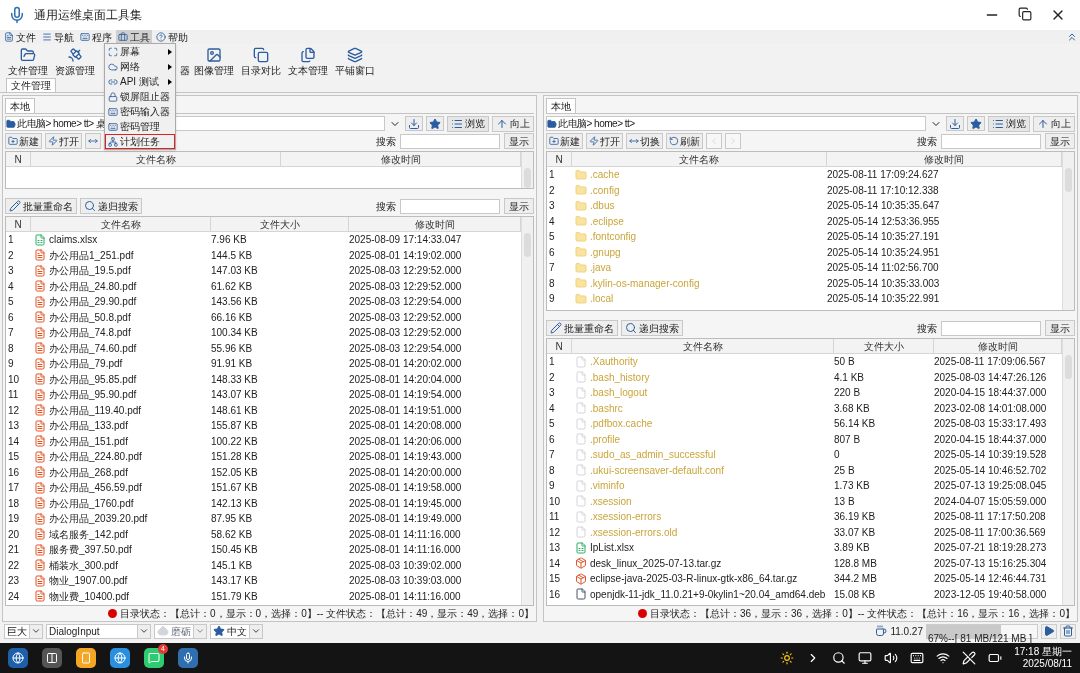  Describe the element at coordinates (95, 488) in the screenshot. I see `file-name: 办公用品_456.59.pdf` at that location.